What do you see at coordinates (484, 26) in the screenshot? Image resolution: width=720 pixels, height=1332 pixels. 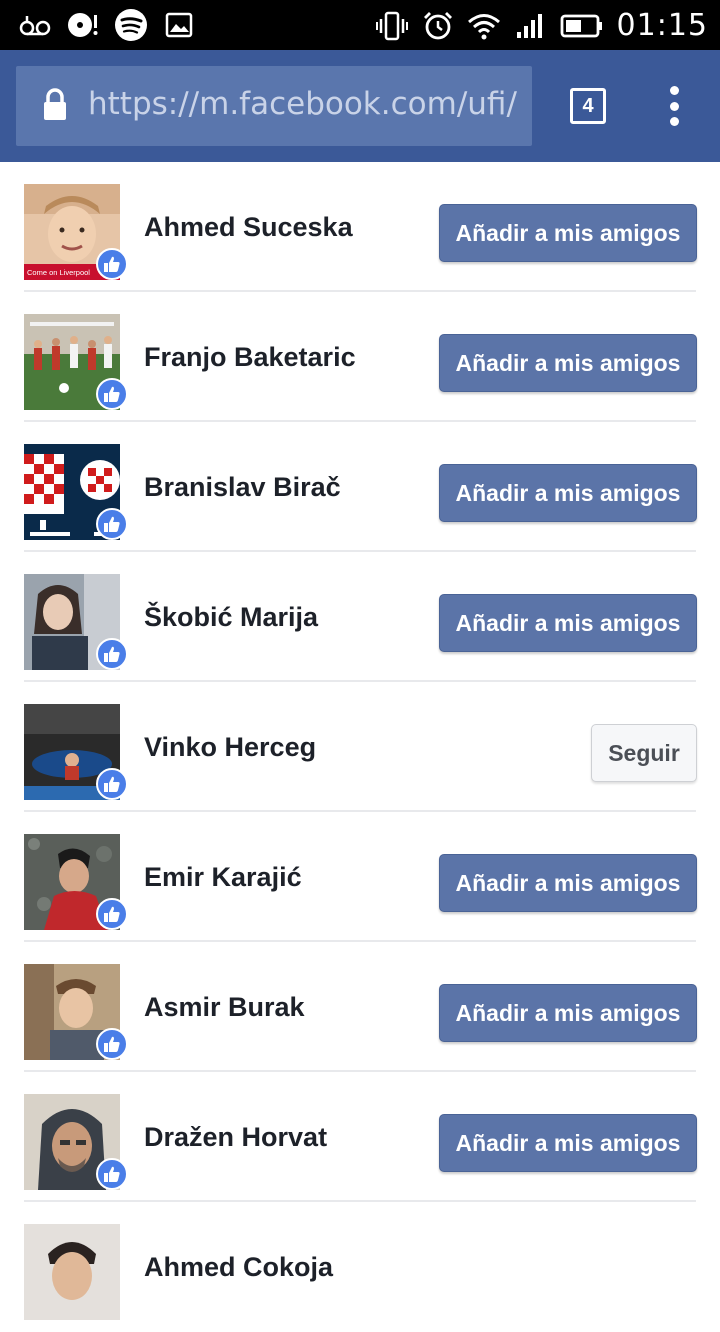 I see `wifi-icon` at bounding box center [484, 26].